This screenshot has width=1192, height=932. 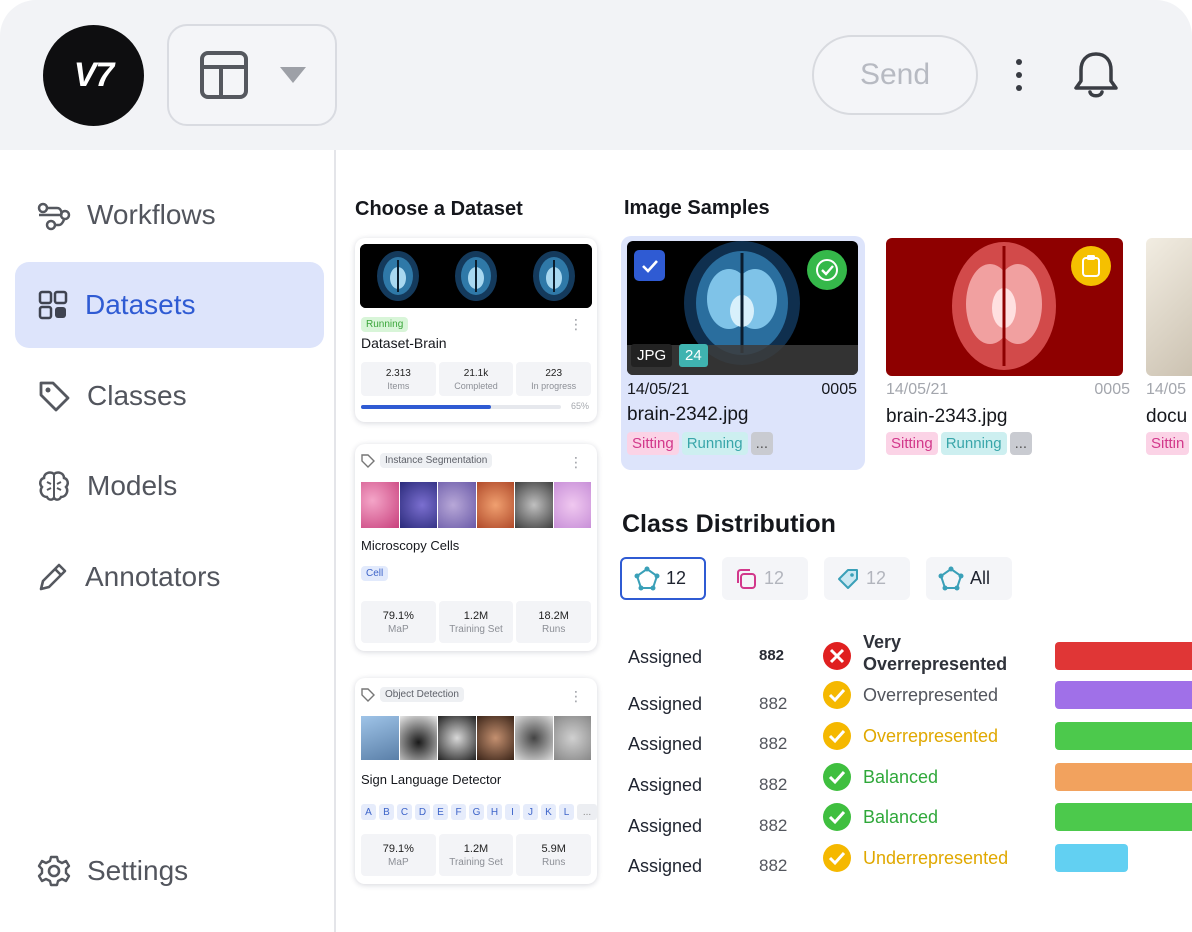 I want to click on sidebar-item-label: Settings, so click(x=138, y=870).